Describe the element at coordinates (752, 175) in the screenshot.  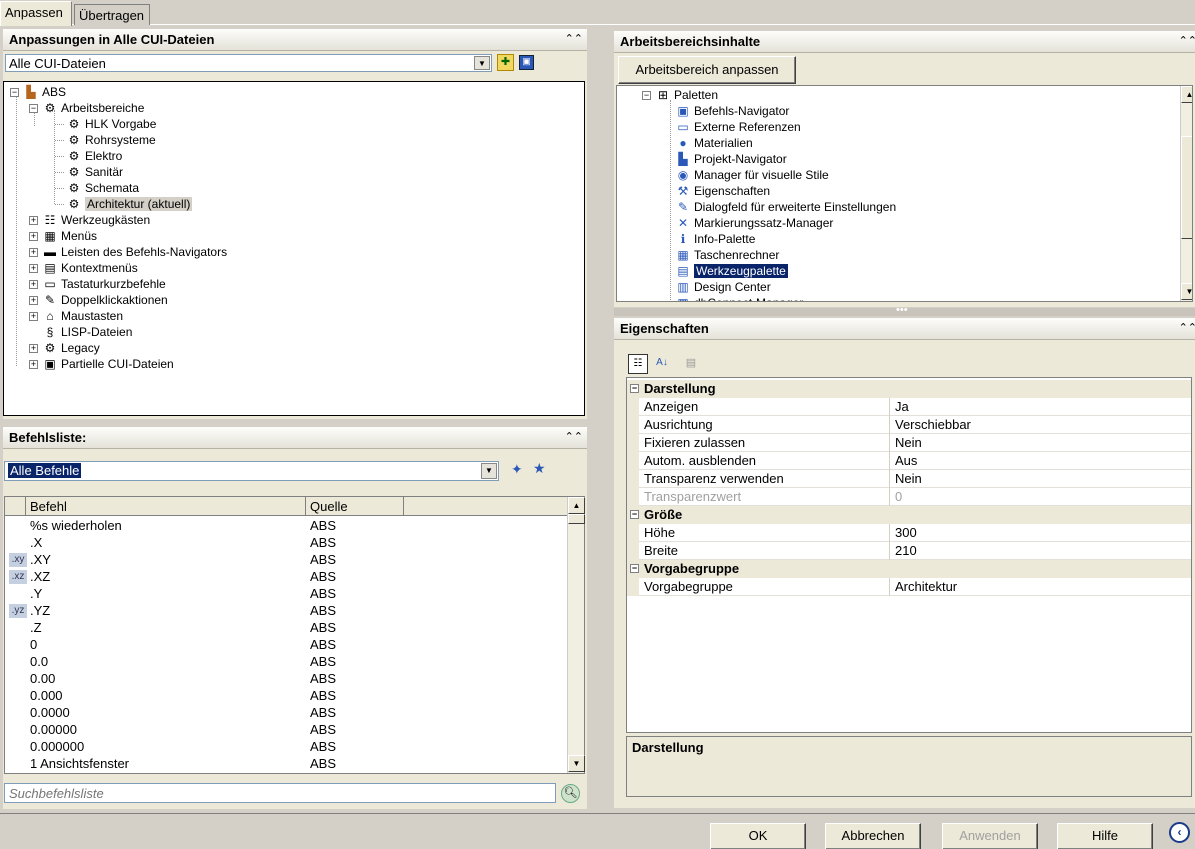
I see `palette-item: ◉ Manager für visuelle Stile` at that location.